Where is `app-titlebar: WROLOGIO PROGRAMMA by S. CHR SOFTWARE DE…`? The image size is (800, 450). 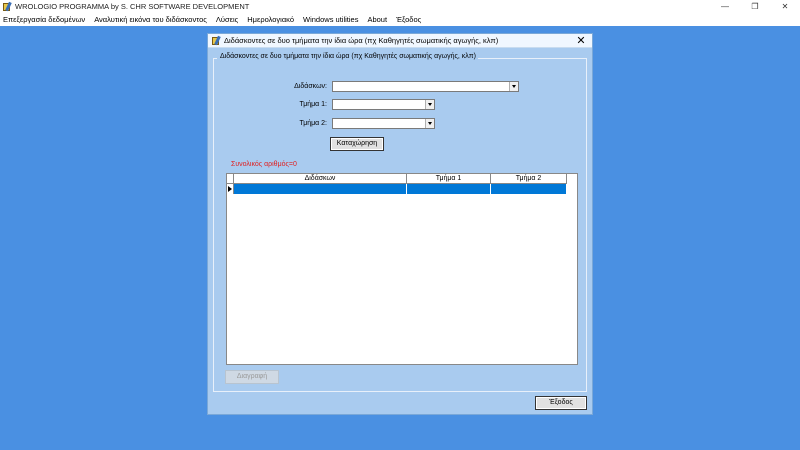
app-titlebar: WROLOGIO PROGRAMMA by S. CHR SOFTWARE DE… is located at coordinates (400, 6).